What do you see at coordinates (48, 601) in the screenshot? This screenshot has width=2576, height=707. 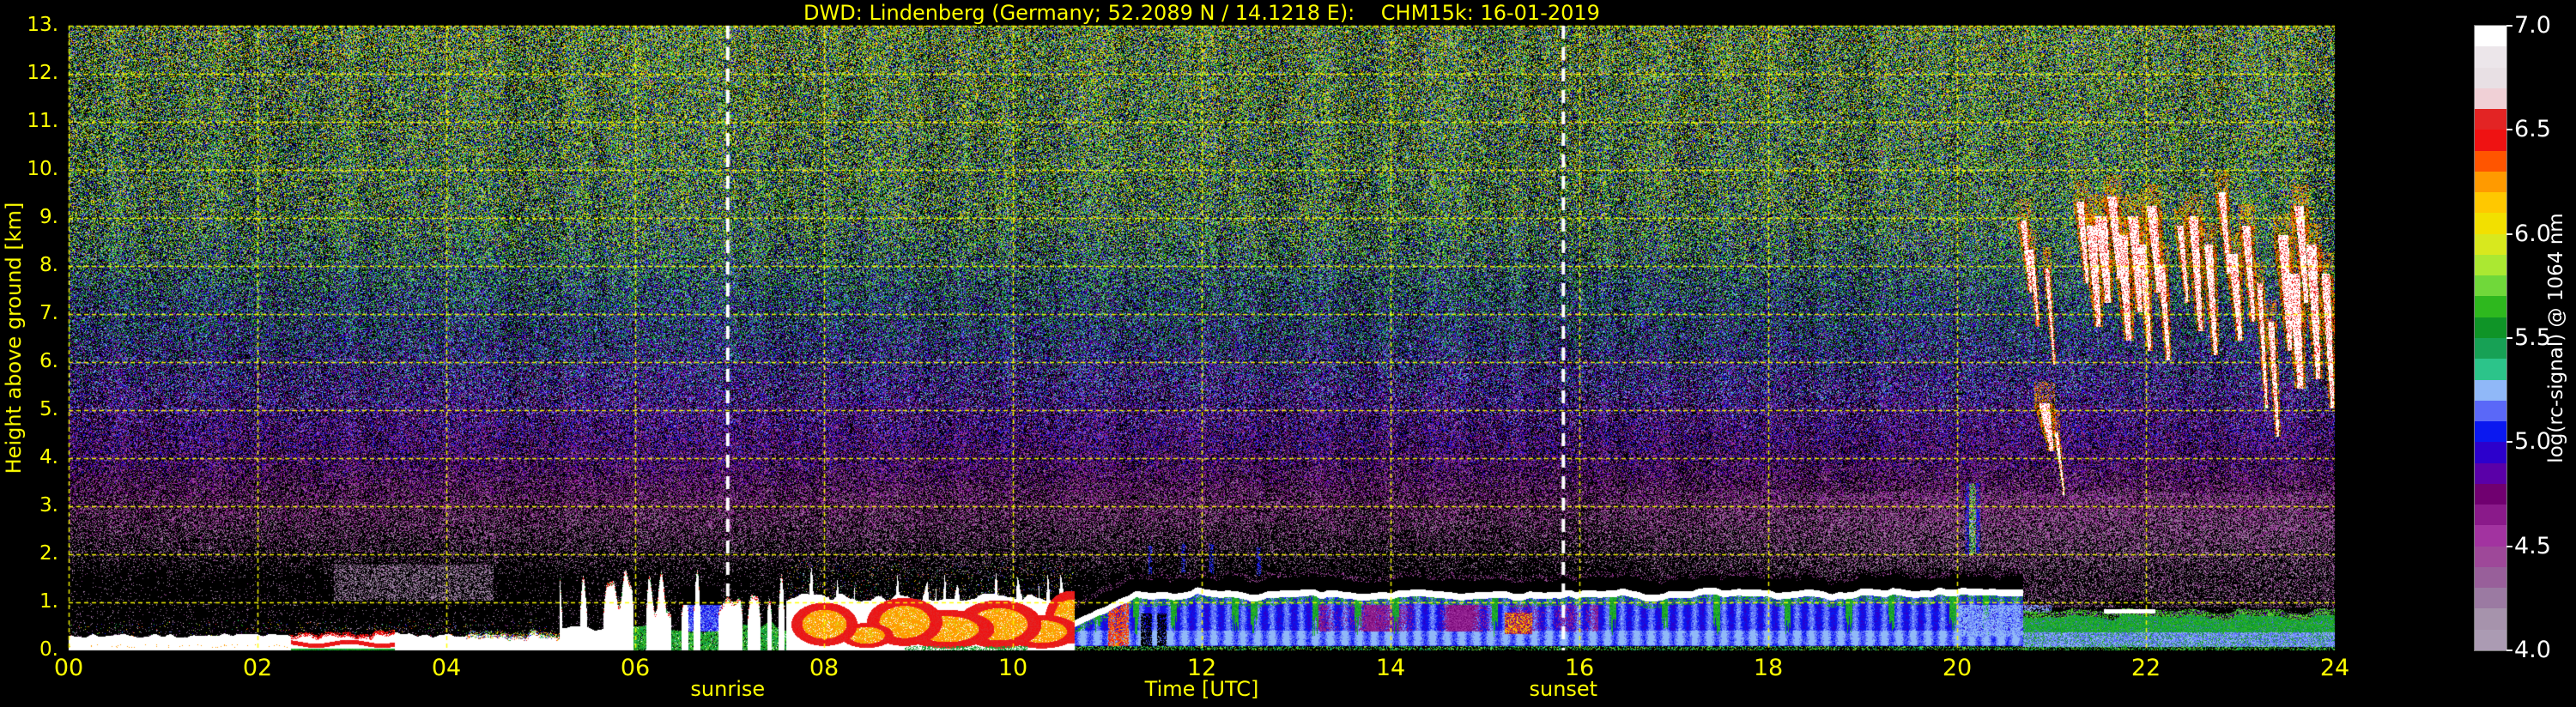 I see `y-tick-label: 1.` at bounding box center [48, 601].